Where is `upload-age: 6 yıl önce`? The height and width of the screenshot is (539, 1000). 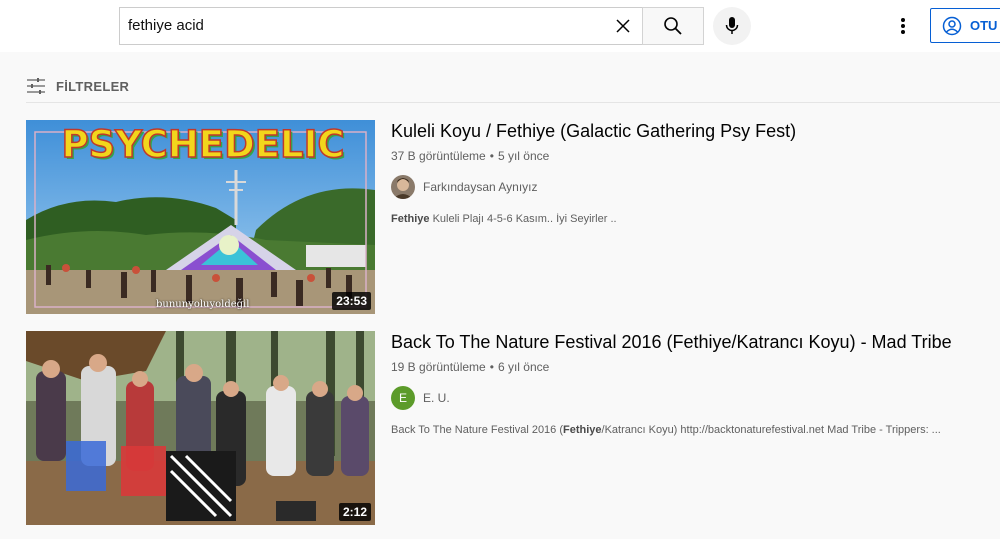
upload-age: 6 yıl önce is located at coordinates (523, 367).